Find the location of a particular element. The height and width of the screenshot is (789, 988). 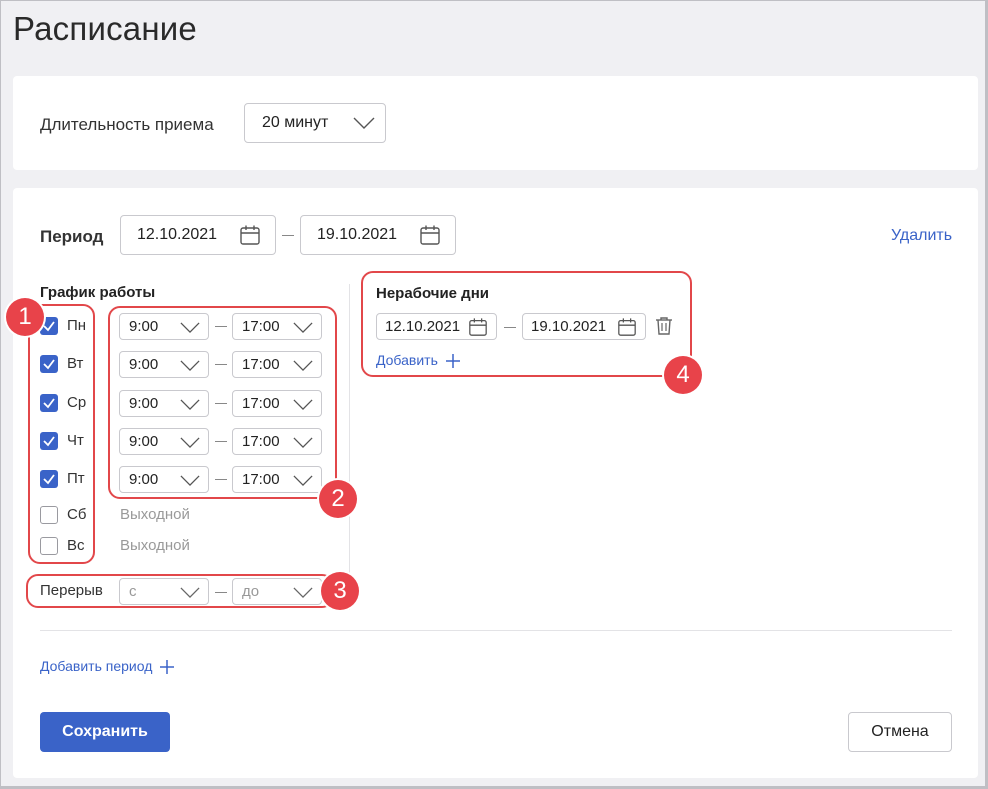

dayoff-label-sun: Выходной is located at coordinates (155, 545).